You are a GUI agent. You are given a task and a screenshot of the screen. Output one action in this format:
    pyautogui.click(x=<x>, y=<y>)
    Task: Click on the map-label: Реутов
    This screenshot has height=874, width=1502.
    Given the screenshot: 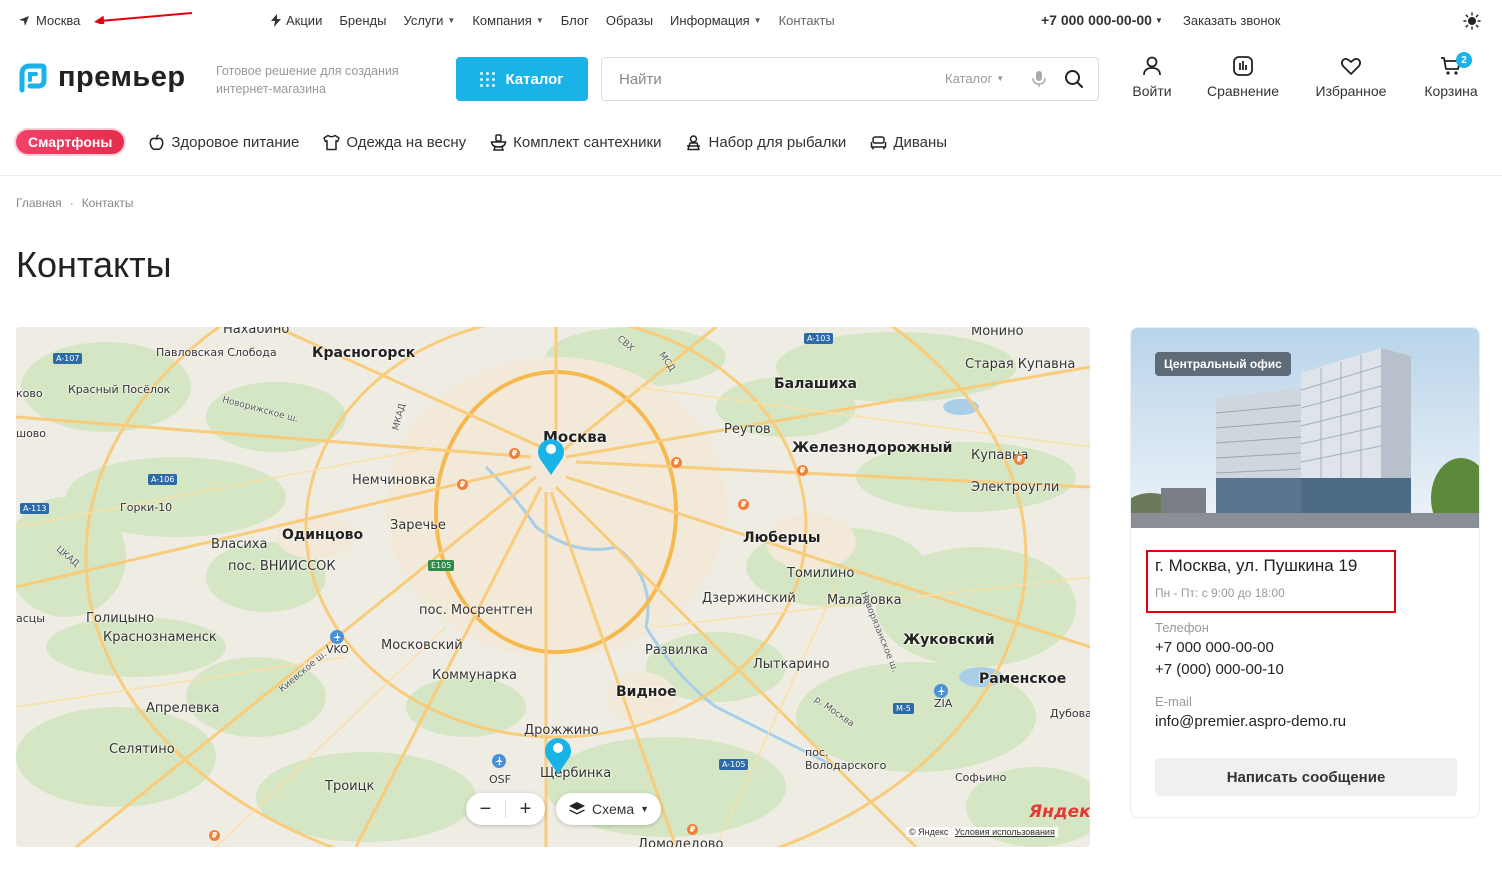 What is the action you would take?
    pyautogui.click(x=747, y=429)
    